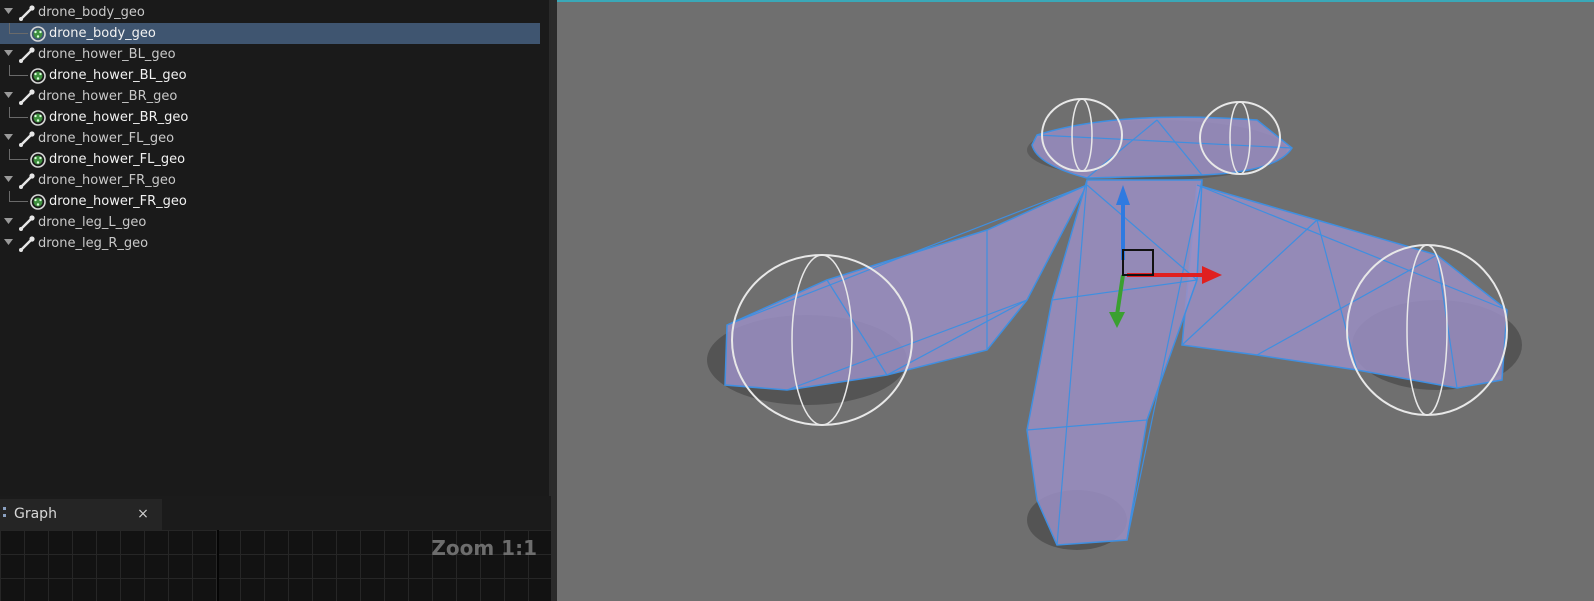  What do you see at coordinates (270, 201) in the screenshot?
I see `outliner-item-mesh: drone_hower_FR_geo` at bounding box center [270, 201].